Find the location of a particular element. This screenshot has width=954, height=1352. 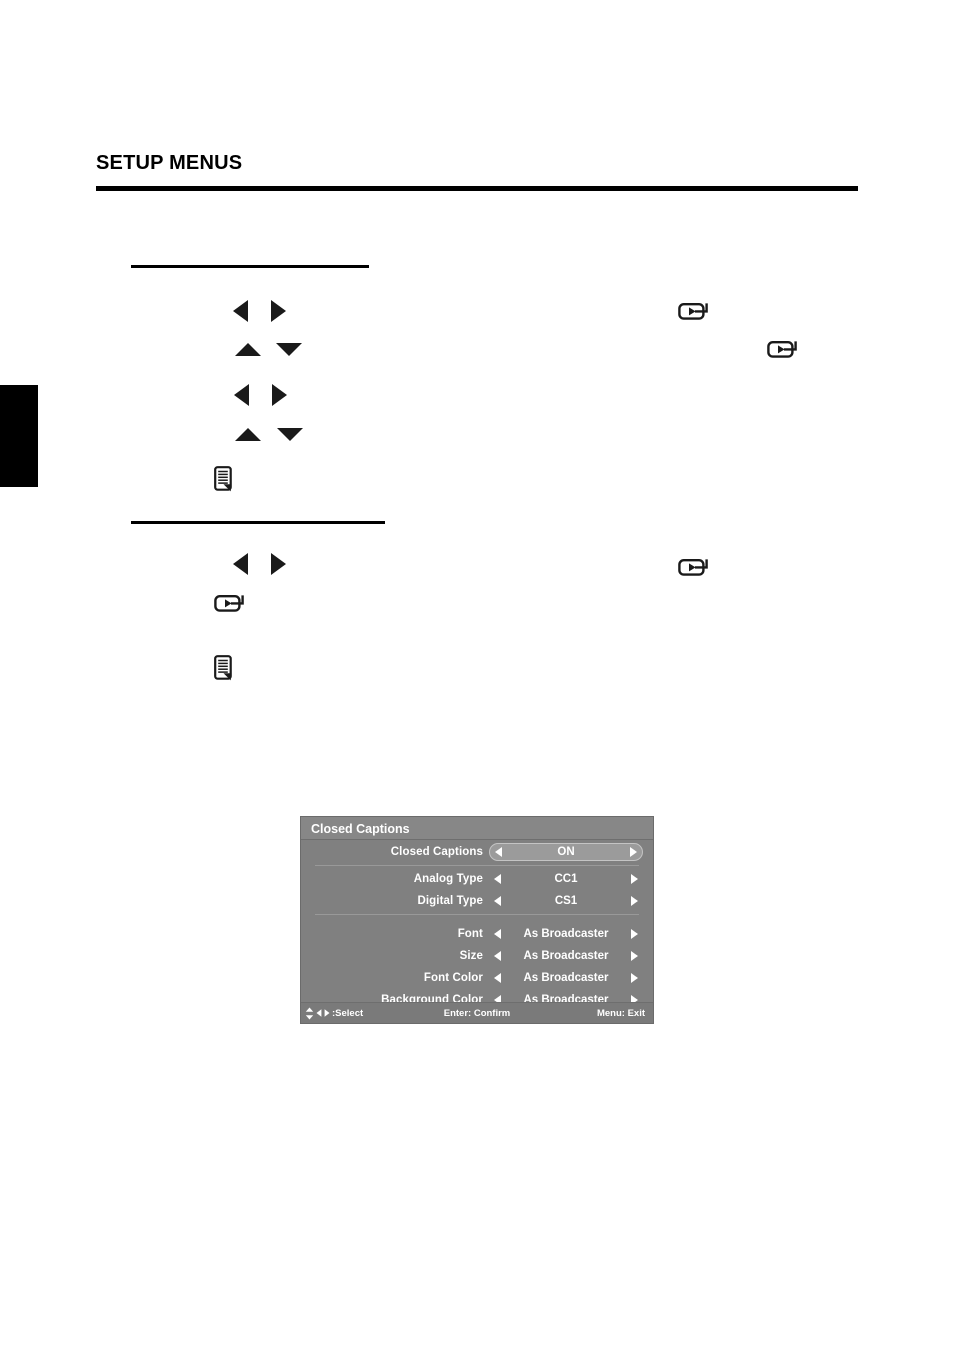

osd-footer-bar: :Select Enter: Confirm Menu: Exit is located at coordinates (477, 1012).